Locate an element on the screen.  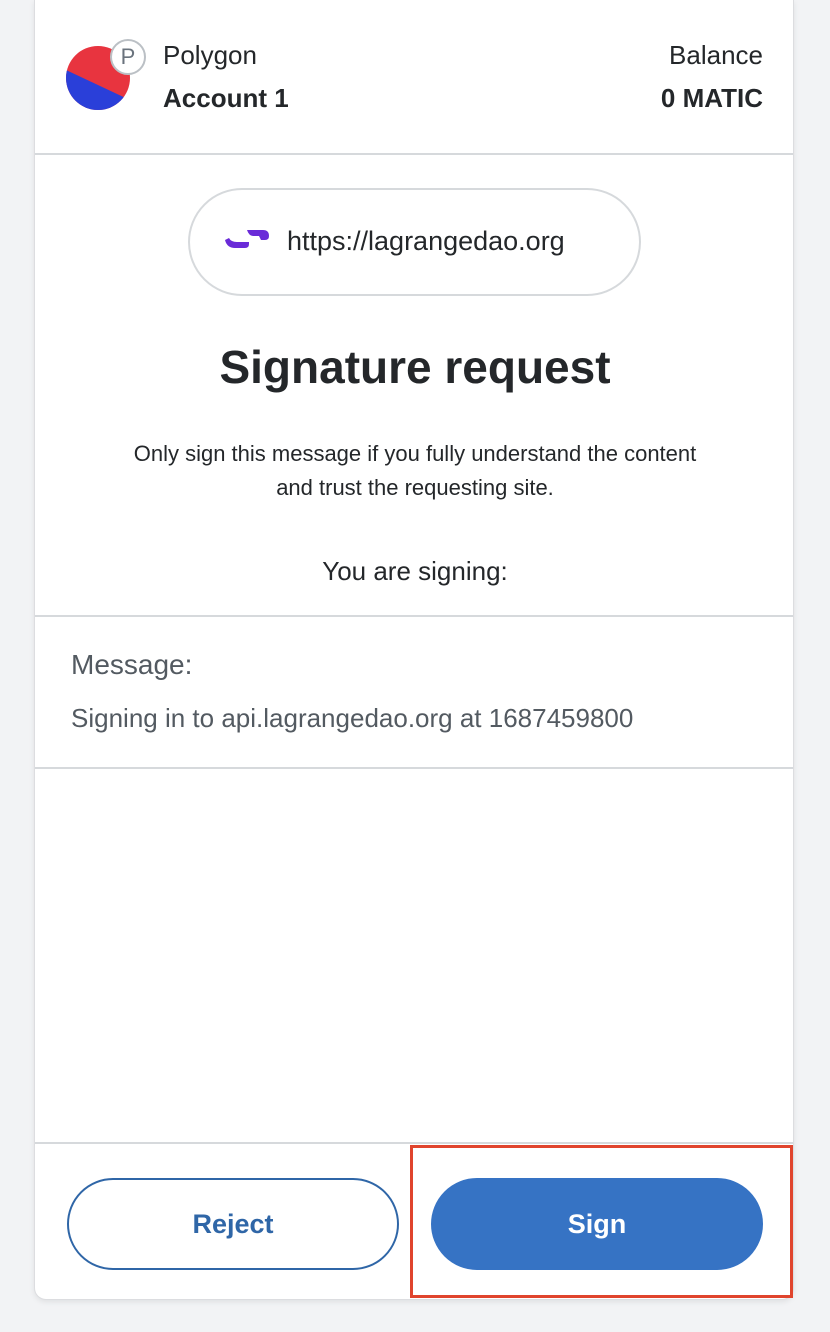
account-name: Account 1 is located at coordinates (226, 98).